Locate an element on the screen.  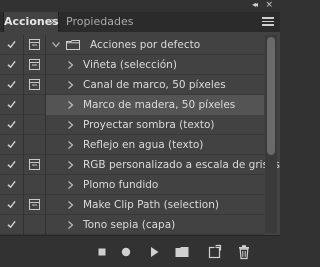
scrollbar-thumb is located at coordinates (271, 96).